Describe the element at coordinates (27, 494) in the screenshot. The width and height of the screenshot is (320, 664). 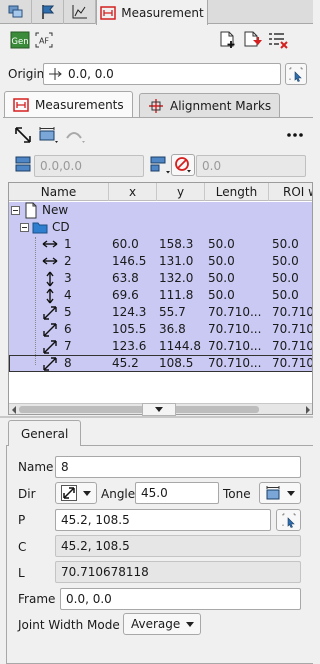
I see `dir-label: Dir` at that location.